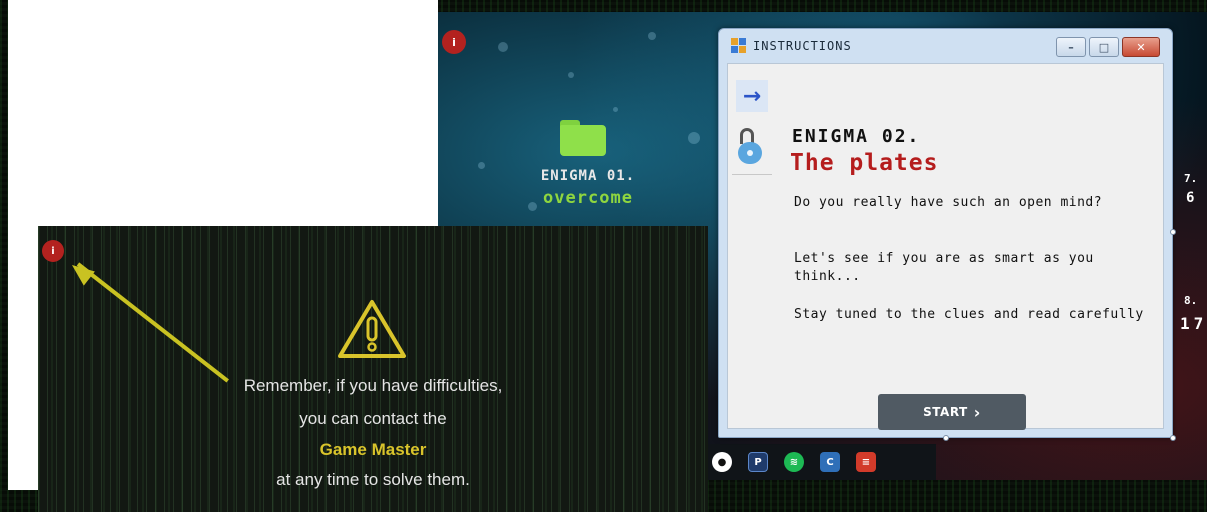 This screenshot has width=1207, height=512. What do you see at coordinates (1193, 323) in the screenshot?
I see `side-digit: 17` at bounding box center [1193, 323].